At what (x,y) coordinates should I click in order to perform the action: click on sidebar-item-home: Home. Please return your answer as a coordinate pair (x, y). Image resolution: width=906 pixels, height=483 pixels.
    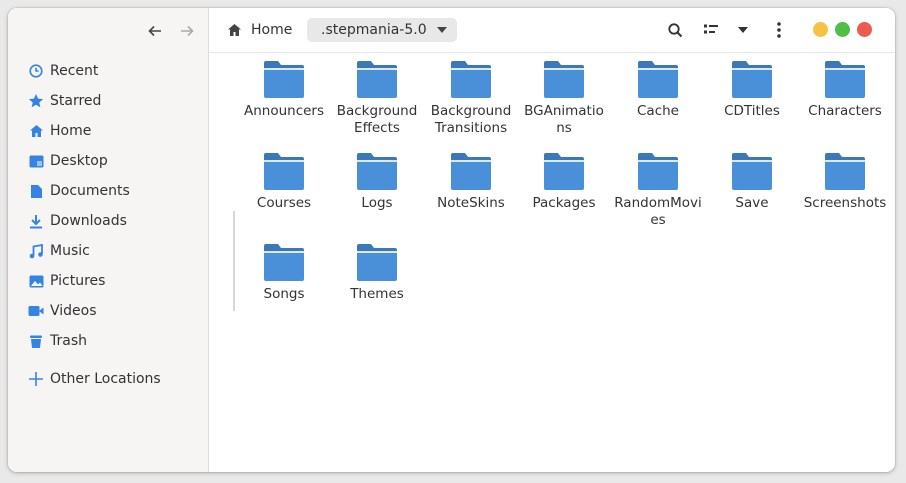
    Looking at the image, I should click on (108, 131).